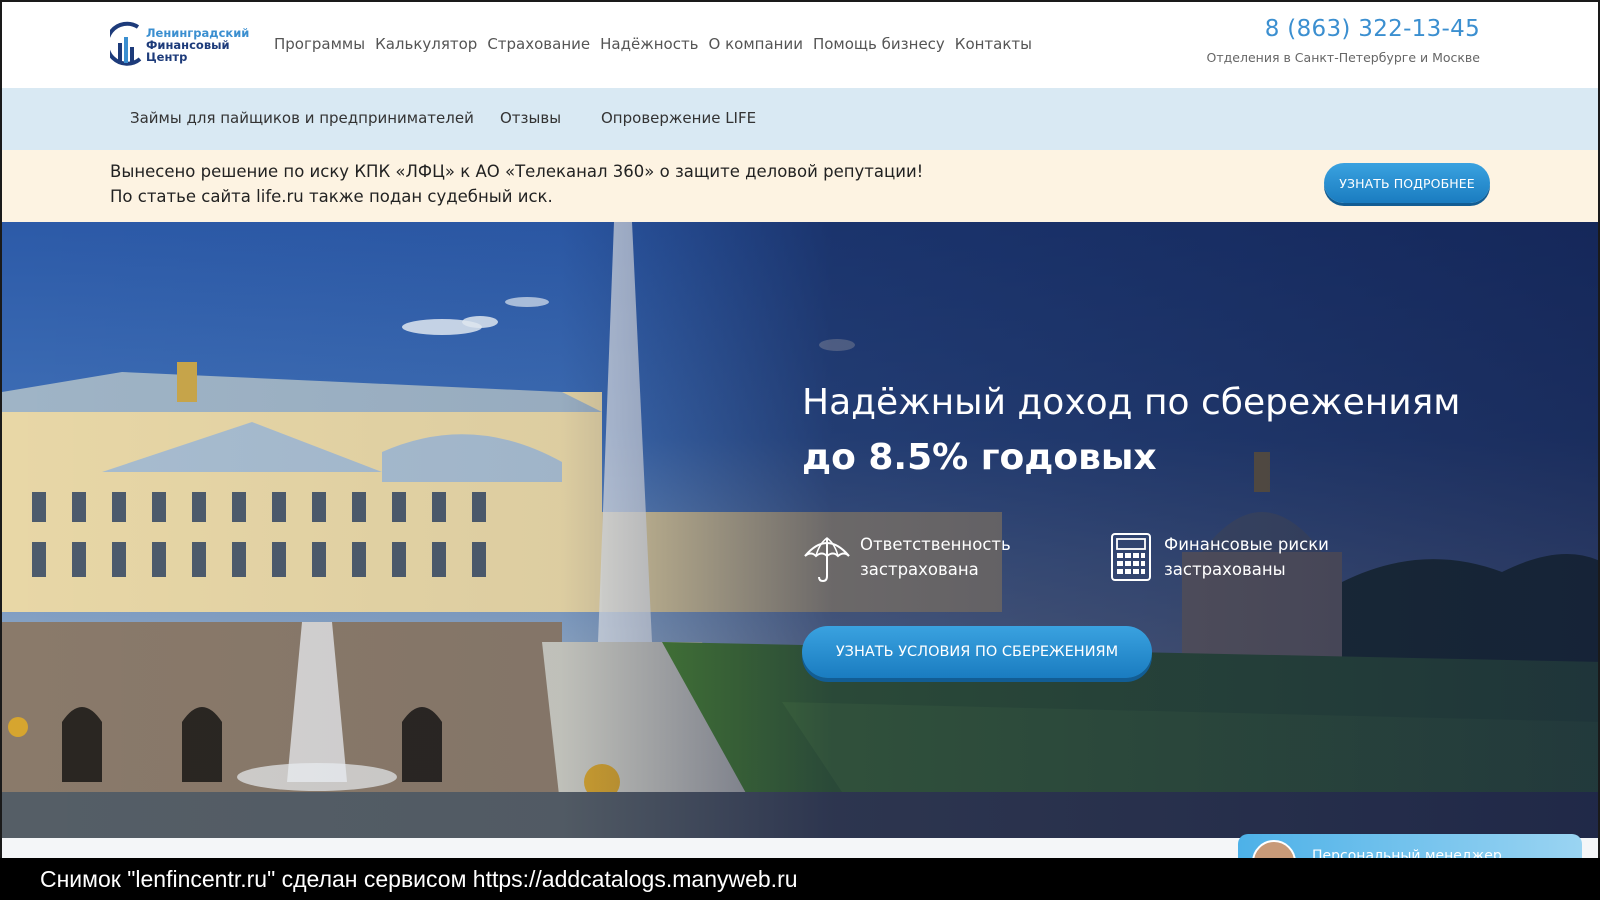  I want to click on nav-contacts: Контакты, so click(993, 44).